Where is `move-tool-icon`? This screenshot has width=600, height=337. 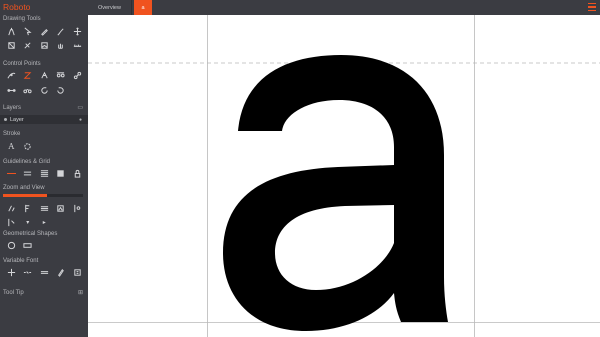 move-tool-icon is located at coordinates (77, 31).